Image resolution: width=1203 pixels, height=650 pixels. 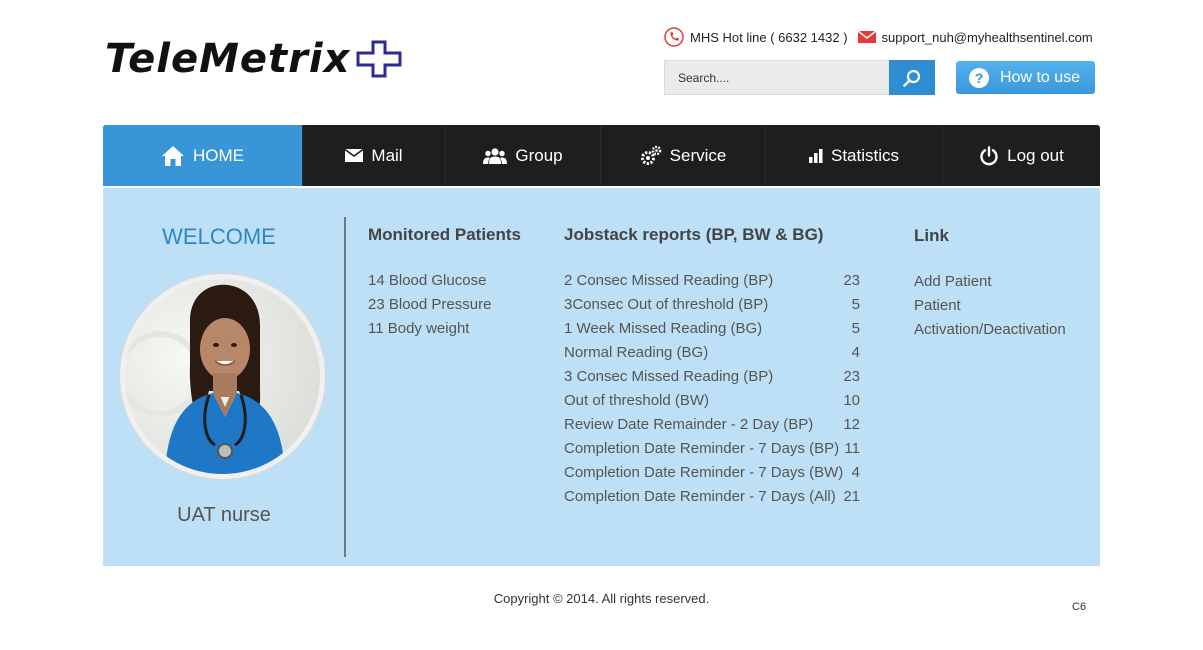 What do you see at coordinates (990, 282) in the screenshot?
I see `add-patient-link: Add Patient` at bounding box center [990, 282].